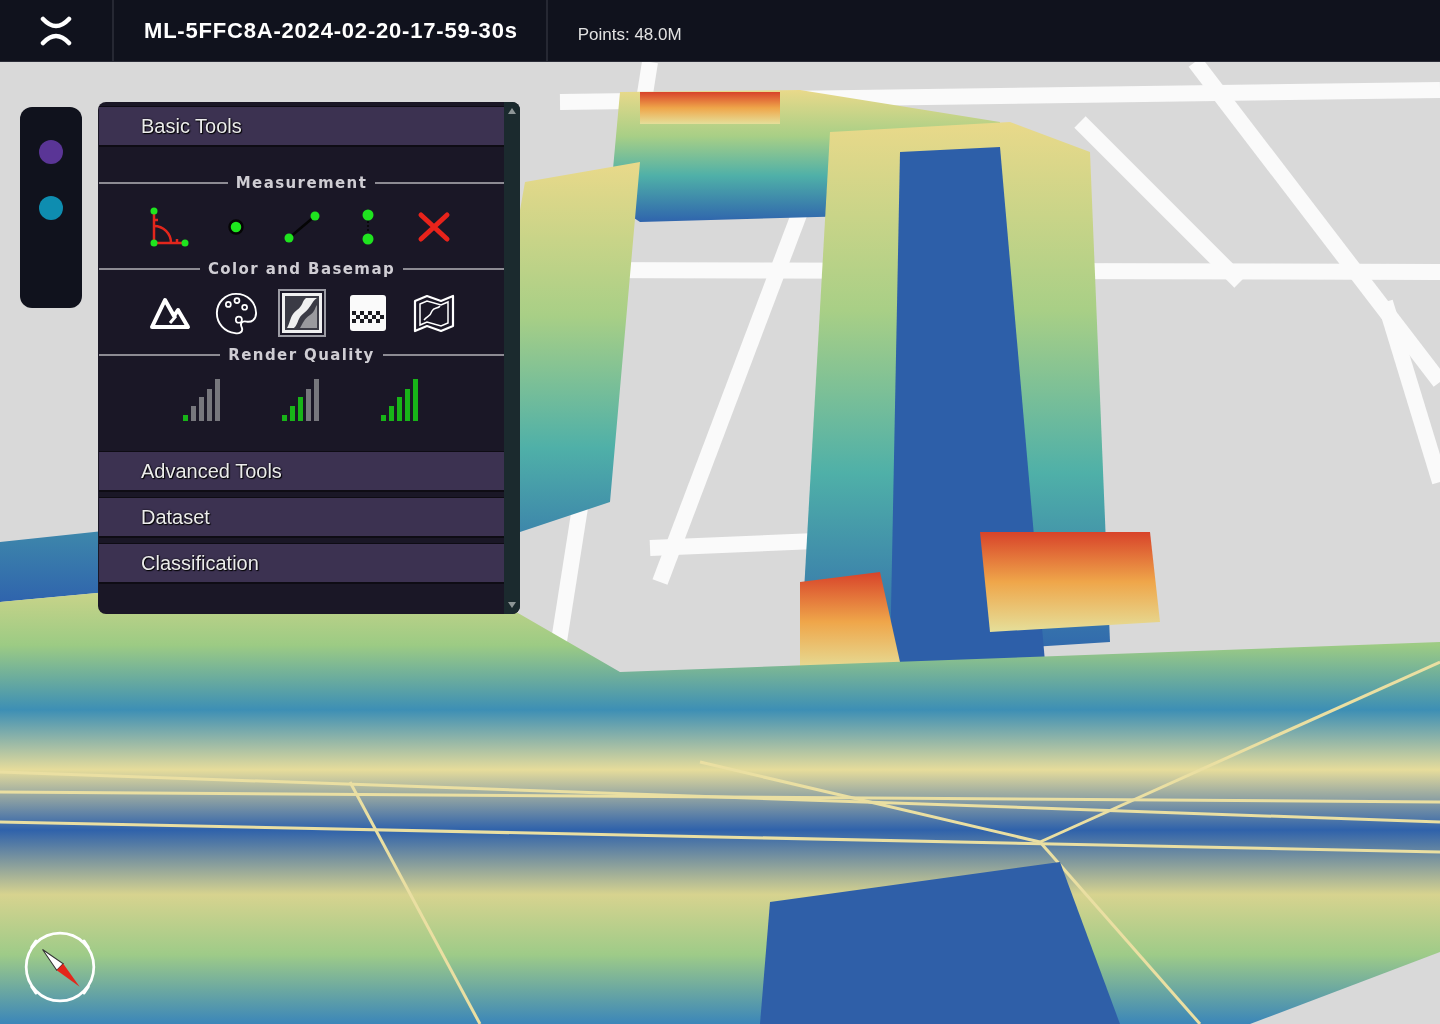  What do you see at coordinates (60, 967) in the screenshot?
I see `compass-icon` at bounding box center [60, 967].